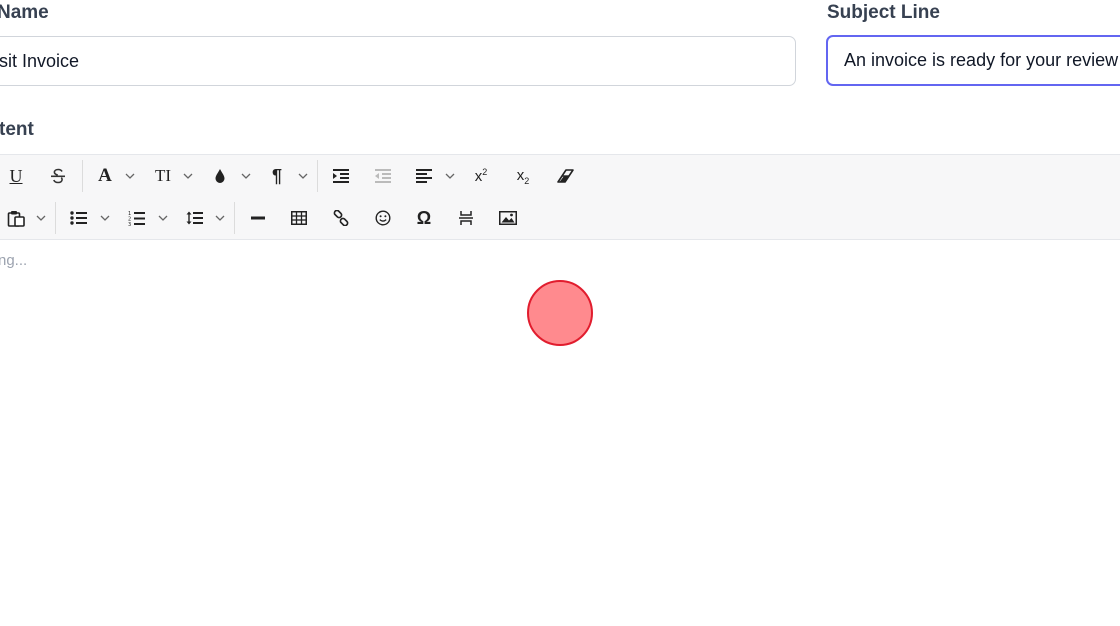 The height and width of the screenshot is (626, 1120). I want to click on numbered-list-dropdown-chevron-icon, so click(163, 218).